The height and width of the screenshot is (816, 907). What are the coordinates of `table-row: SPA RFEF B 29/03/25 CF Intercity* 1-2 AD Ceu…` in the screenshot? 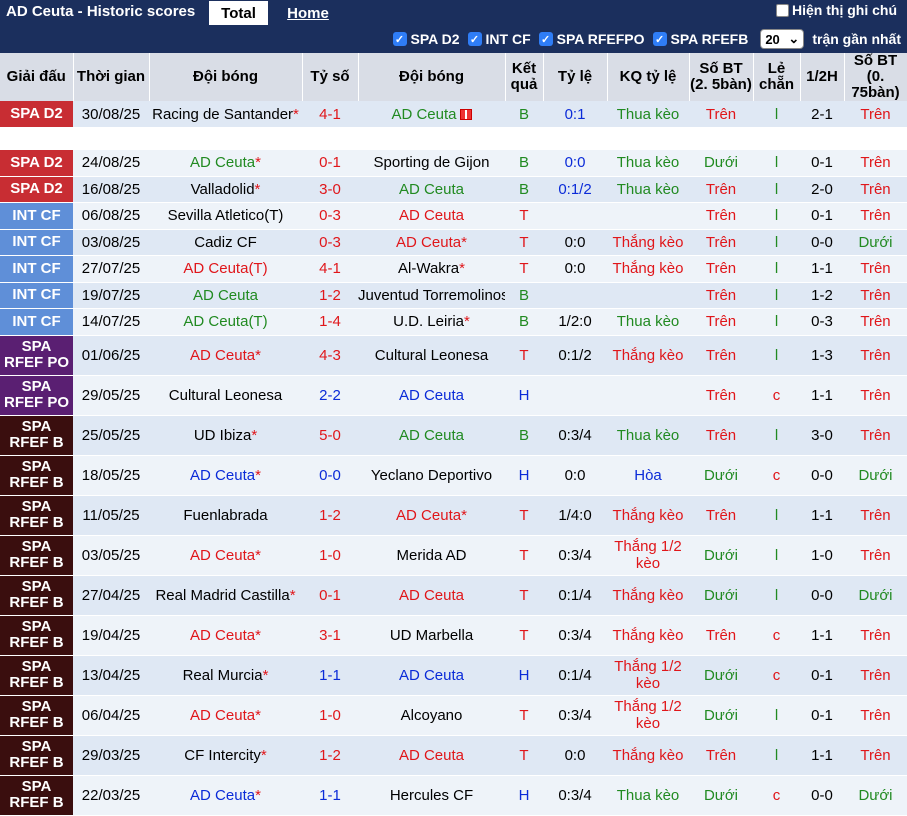 It's located at (453, 755).